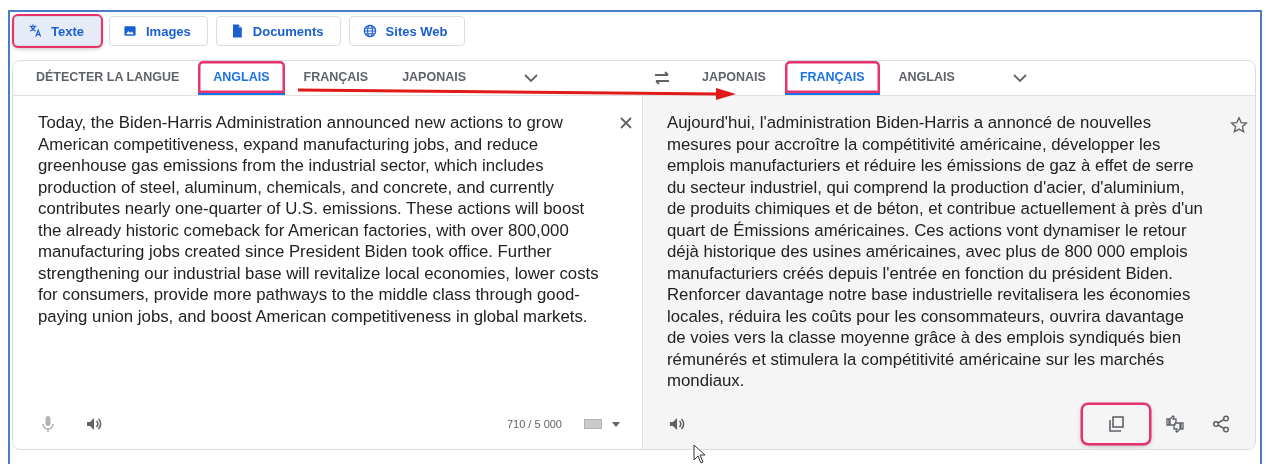  What do you see at coordinates (108, 78) in the screenshot?
I see `language-tab: DÉTECTER LA LANGUE` at bounding box center [108, 78].